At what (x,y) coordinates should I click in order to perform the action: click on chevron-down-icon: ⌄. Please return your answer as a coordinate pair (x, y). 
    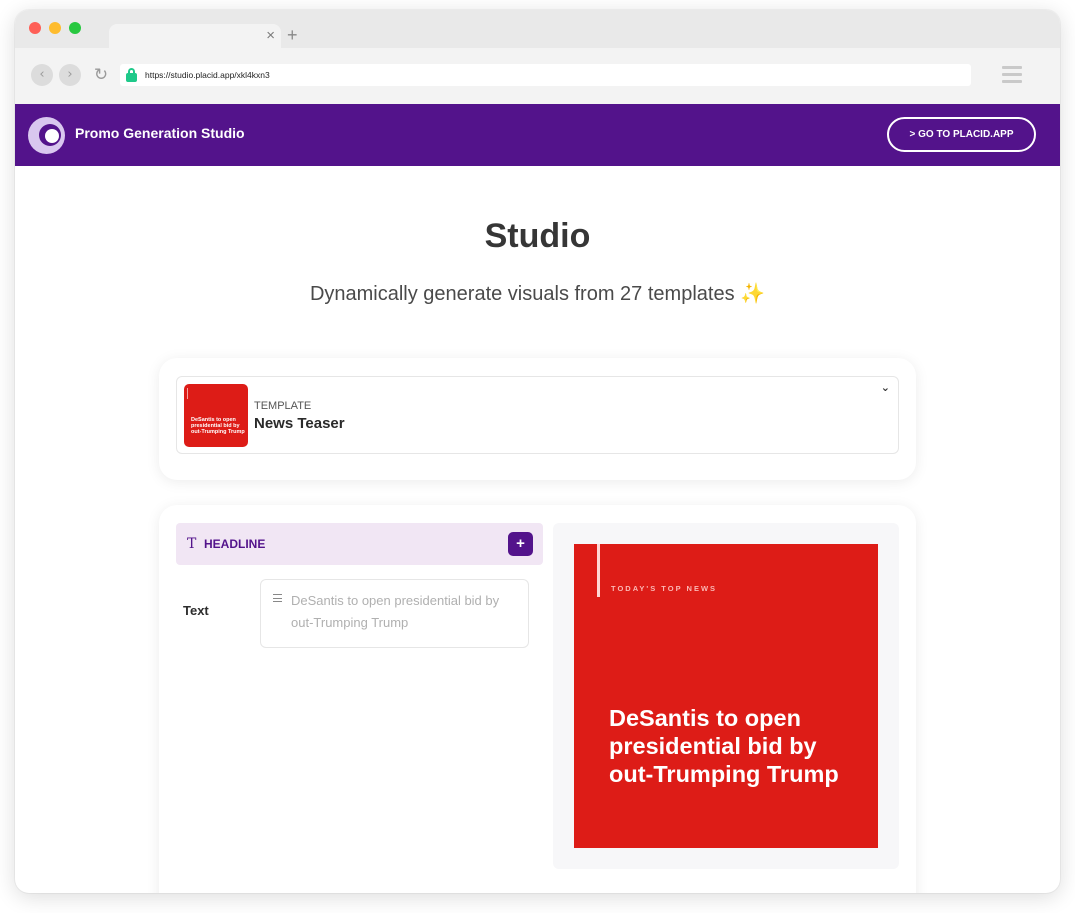
    Looking at the image, I should click on (885, 387).